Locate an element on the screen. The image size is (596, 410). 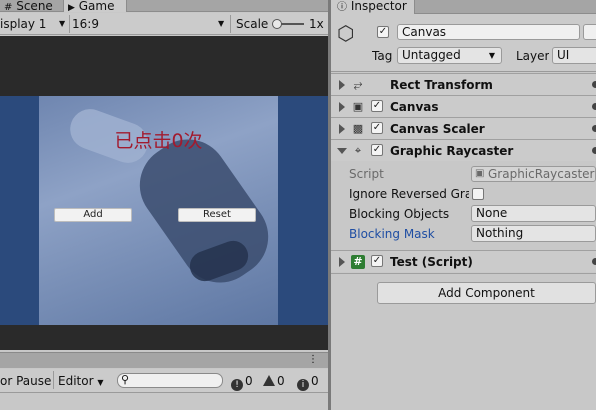
tab-game: ▶ Game is located at coordinates (95, 6).